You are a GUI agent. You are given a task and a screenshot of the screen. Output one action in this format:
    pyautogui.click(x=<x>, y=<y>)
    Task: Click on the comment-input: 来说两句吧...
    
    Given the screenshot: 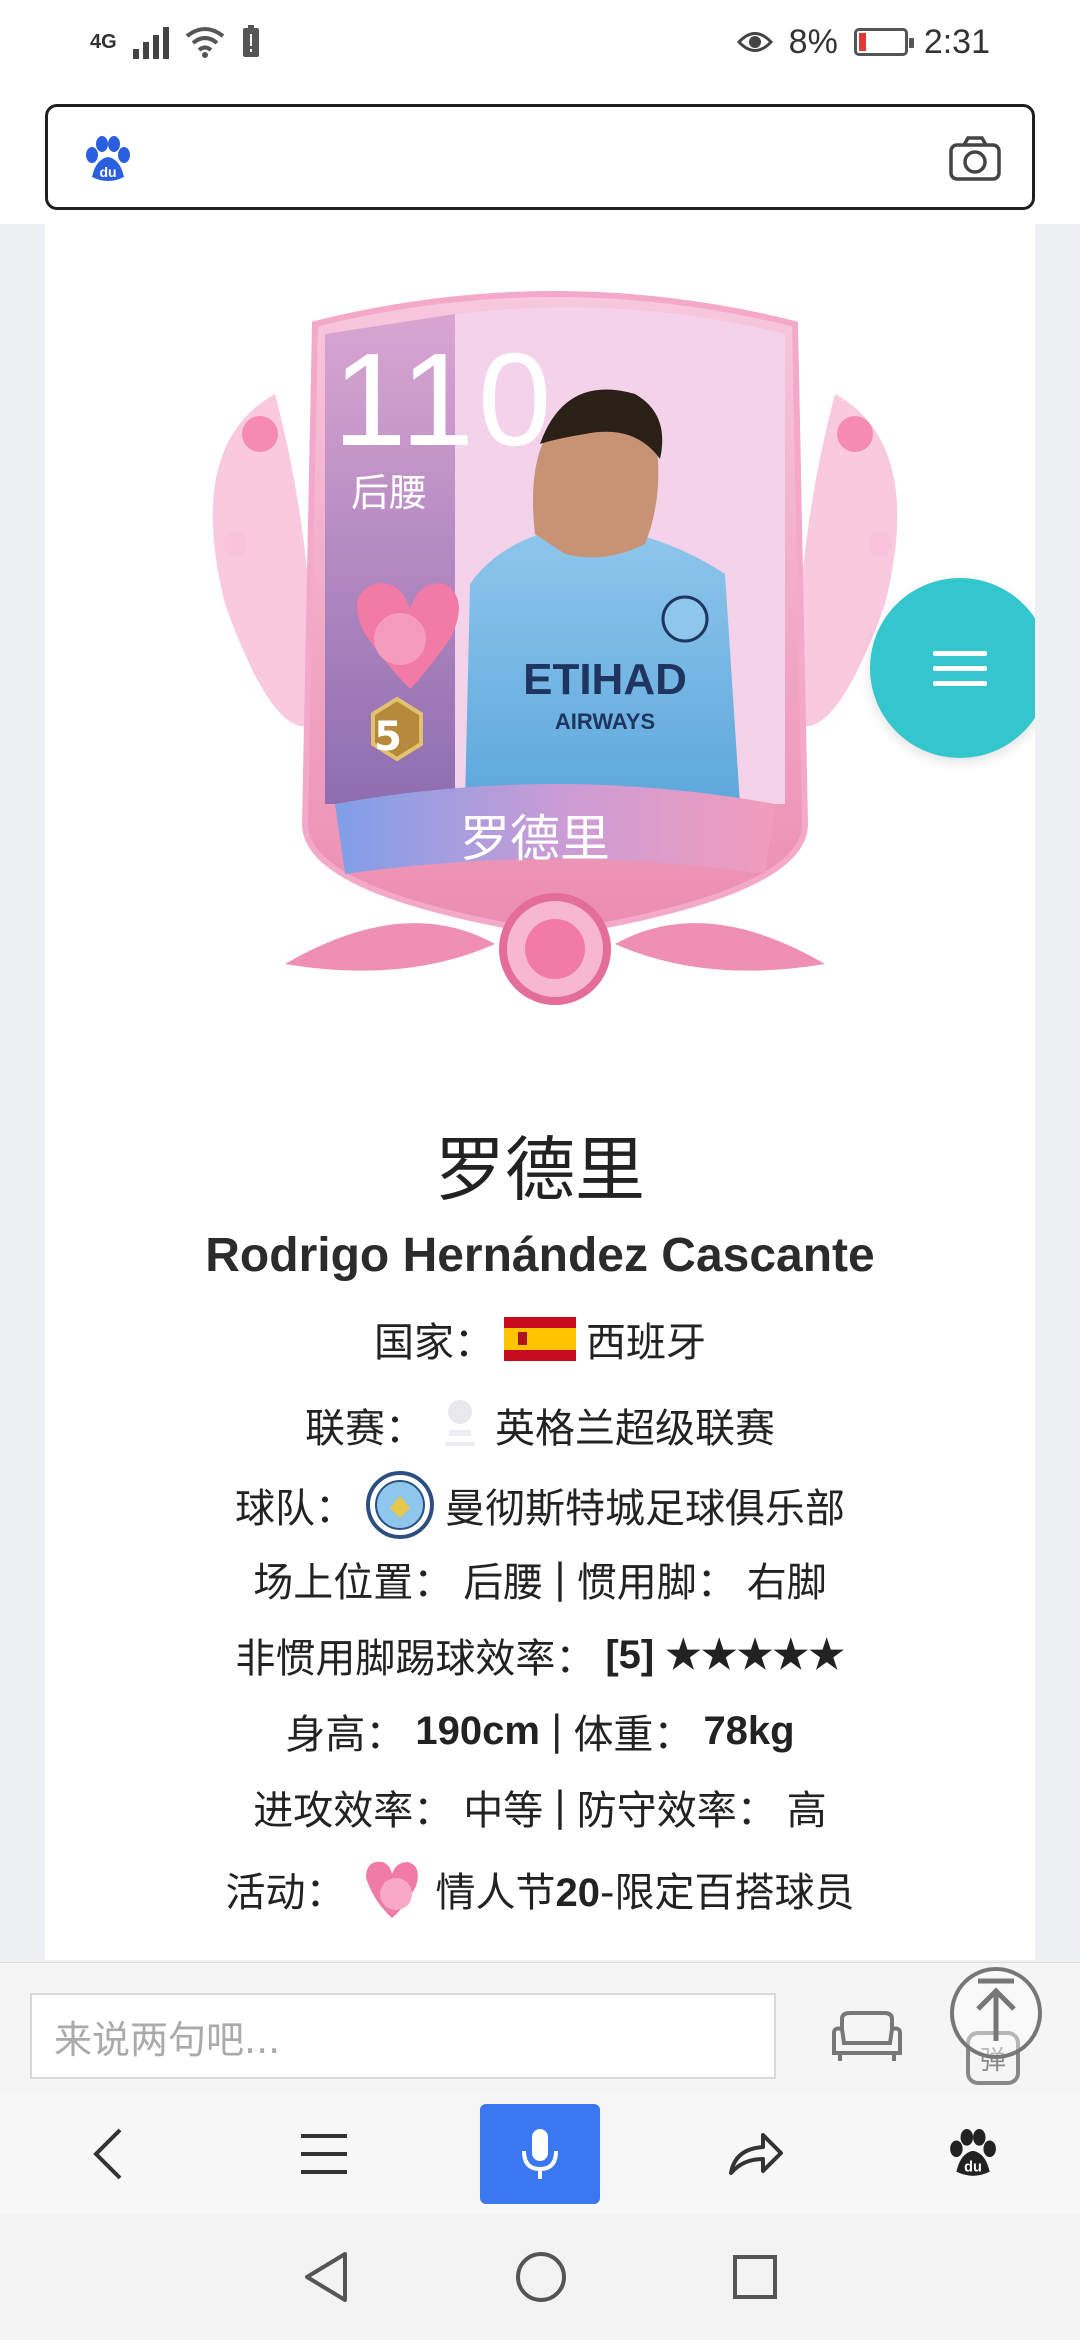 What is the action you would take?
    pyautogui.click(x=403, y=2036)
    